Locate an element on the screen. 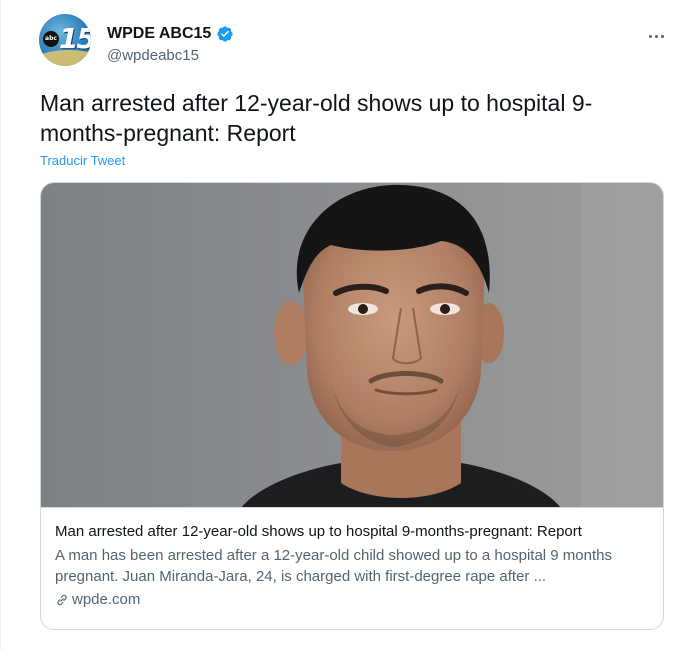 Image resolution: width=700 pixels, height=650 pixels. link-icon is located at coordinates (62, 599).